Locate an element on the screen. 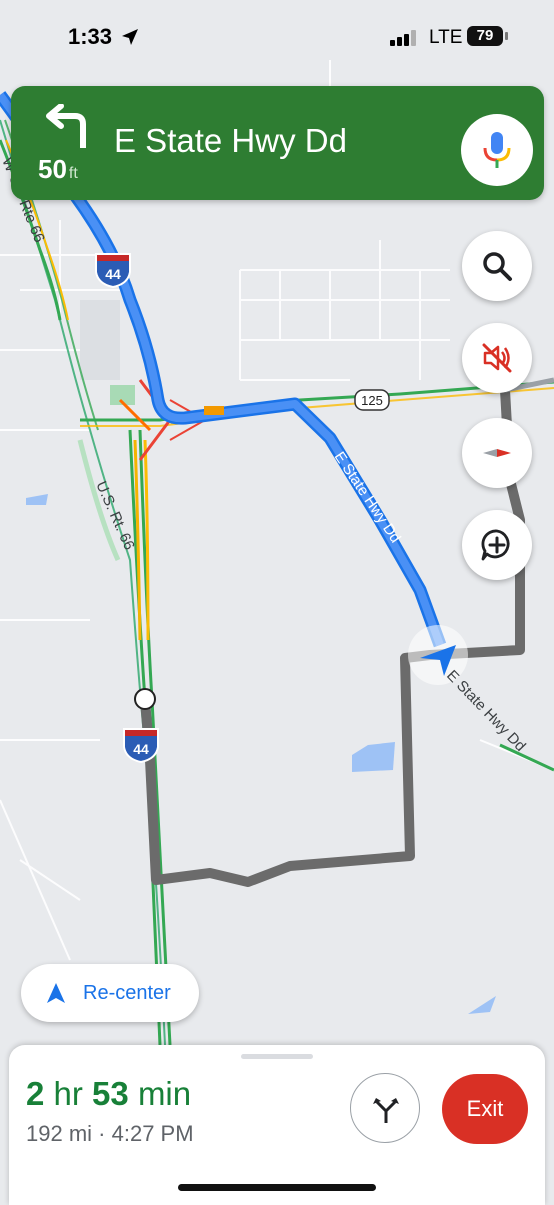  trip-duration: 2 hr 53 min is located at coordinates (108, 1094).